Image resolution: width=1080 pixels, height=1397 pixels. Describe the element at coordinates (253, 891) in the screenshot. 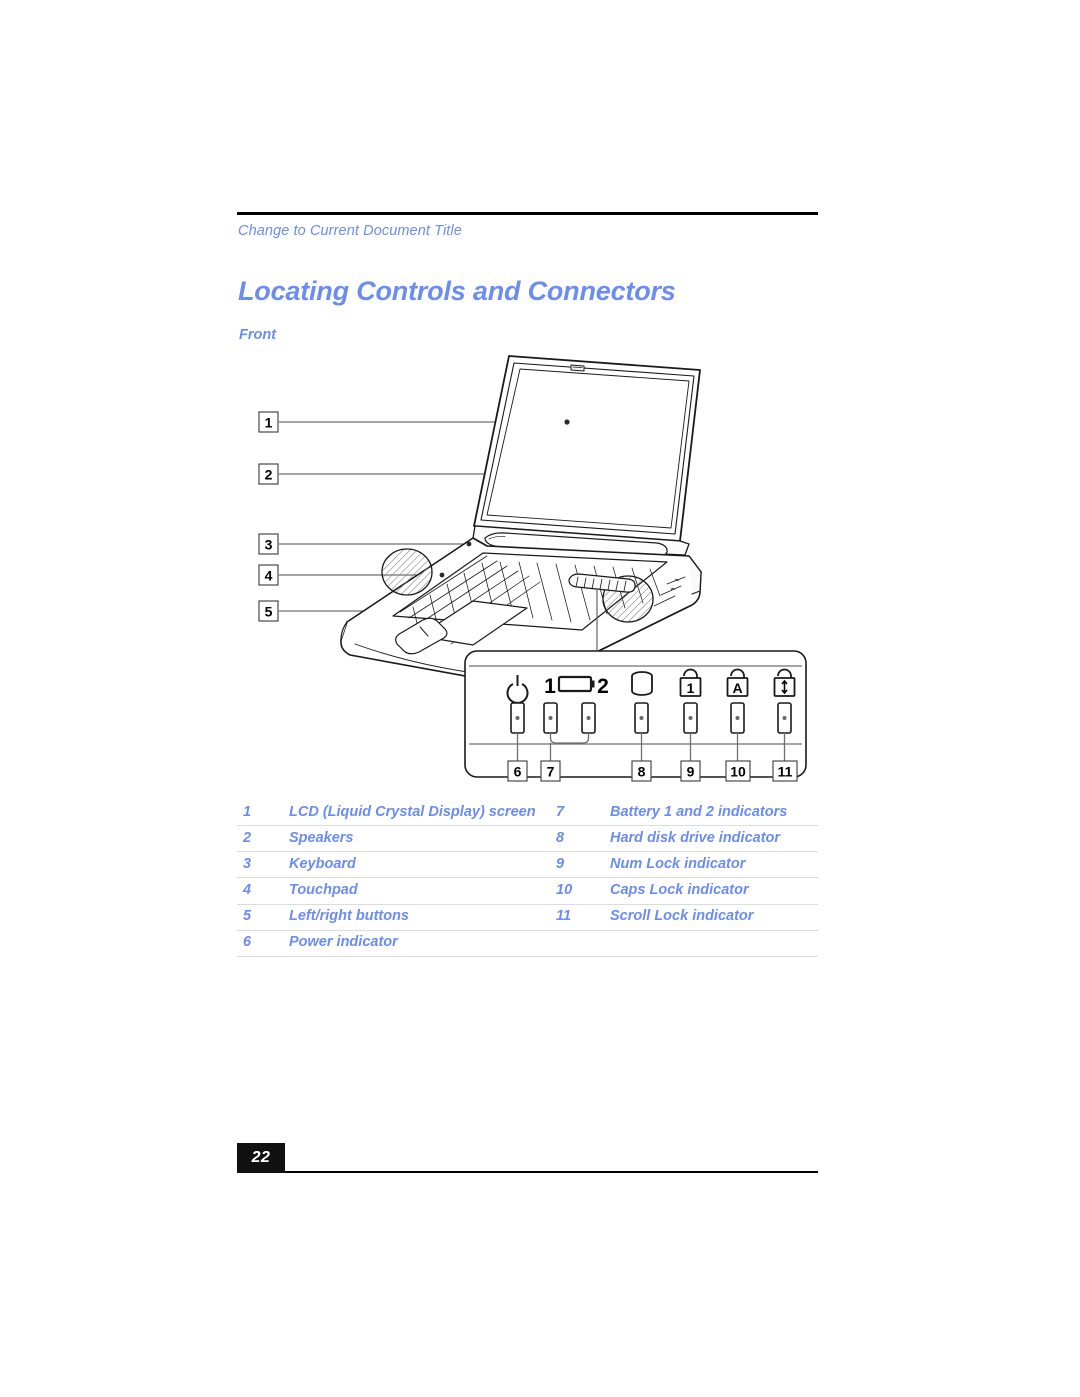

I see `row-number: 4` at that location.